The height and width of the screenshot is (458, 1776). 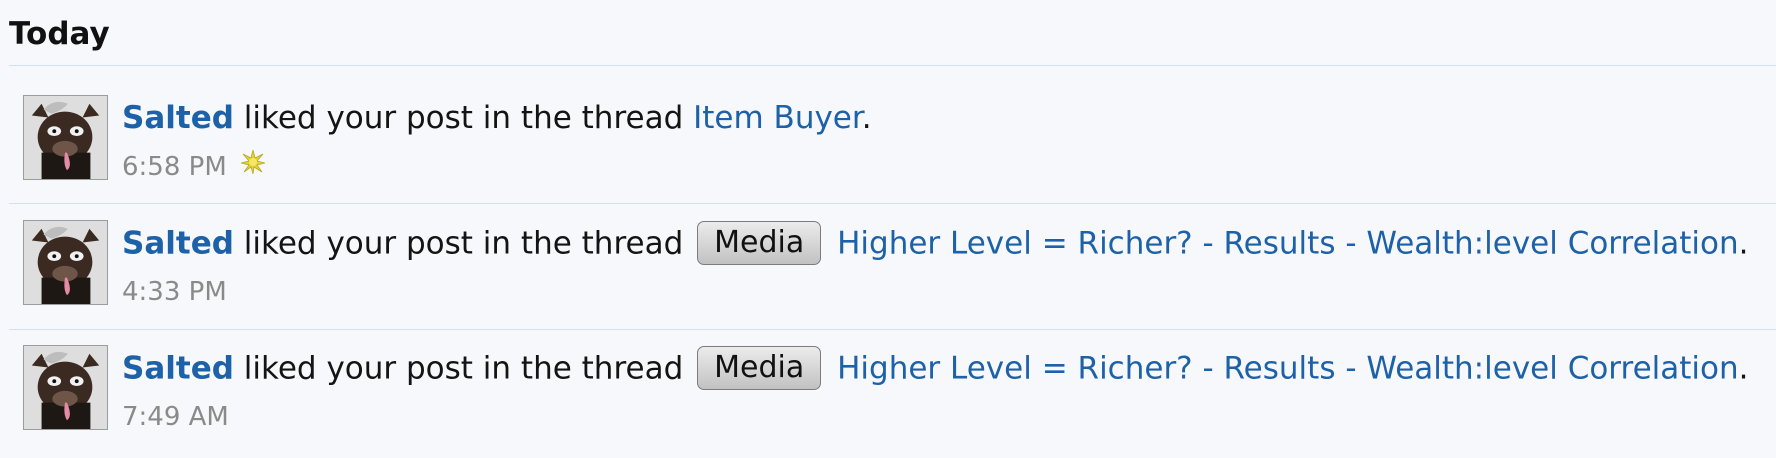 I want to click on alert-time: 7:49 AM, so click(x=175, y=417).